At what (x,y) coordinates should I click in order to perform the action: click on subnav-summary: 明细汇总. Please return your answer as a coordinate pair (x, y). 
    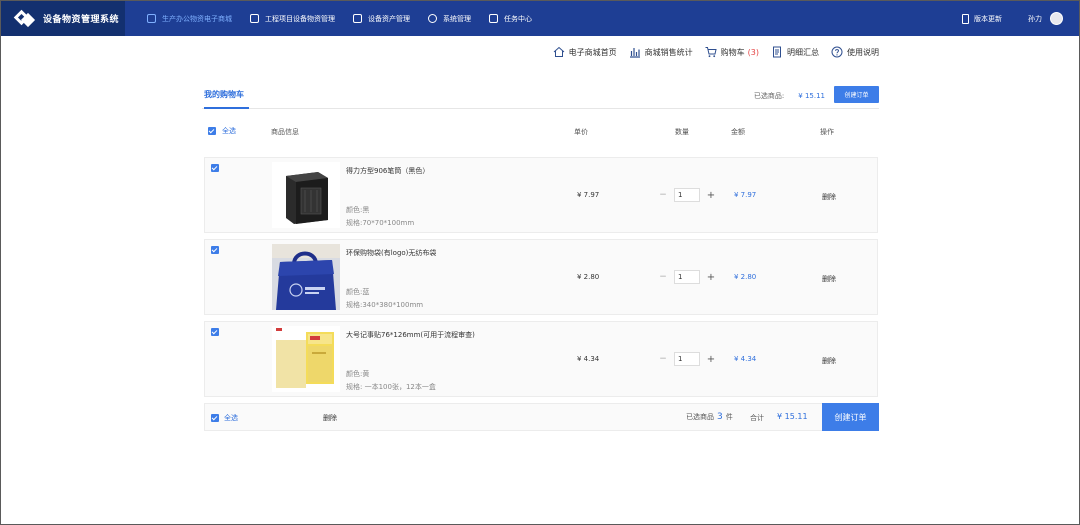
    Looking at the image, I should click on (795, 52).